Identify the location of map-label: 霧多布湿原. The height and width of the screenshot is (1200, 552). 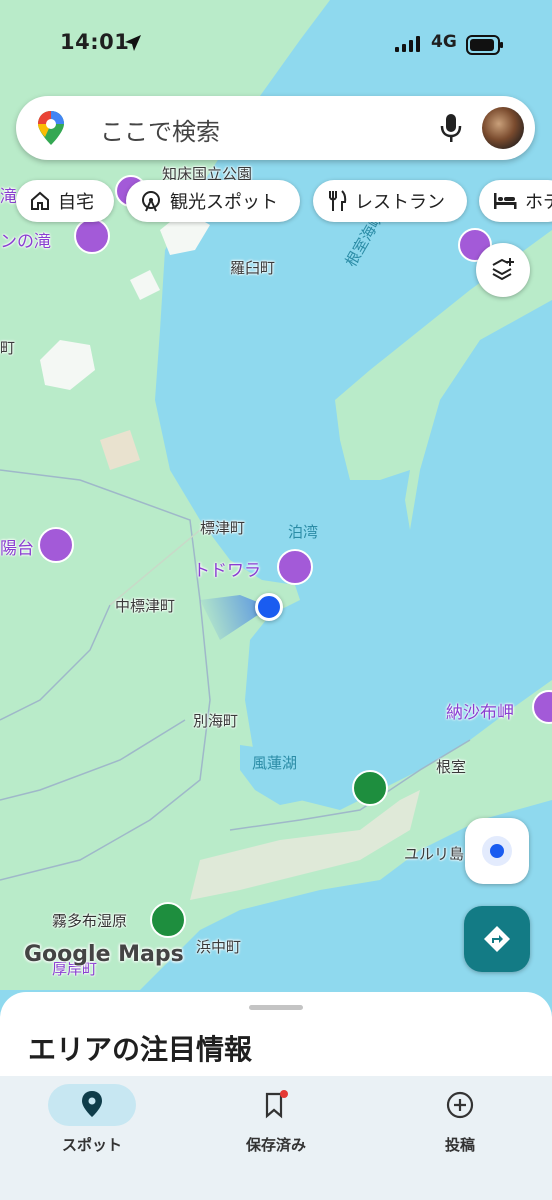
(90, 921).